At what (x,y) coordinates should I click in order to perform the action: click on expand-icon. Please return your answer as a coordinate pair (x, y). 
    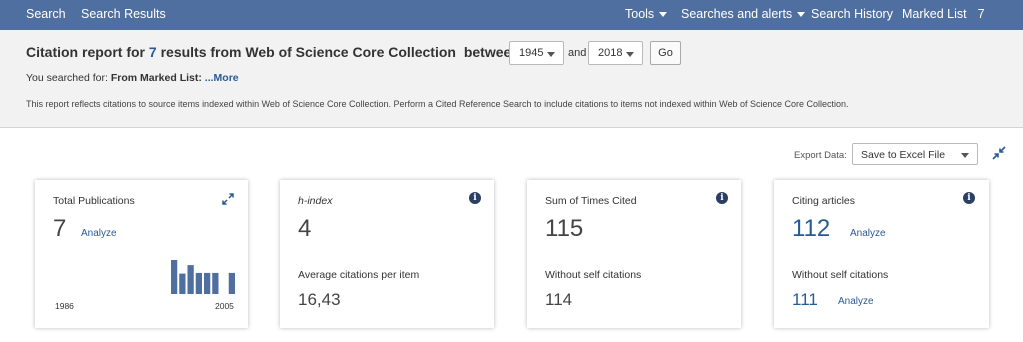
    Looking at the image, I should click on (228, 199).